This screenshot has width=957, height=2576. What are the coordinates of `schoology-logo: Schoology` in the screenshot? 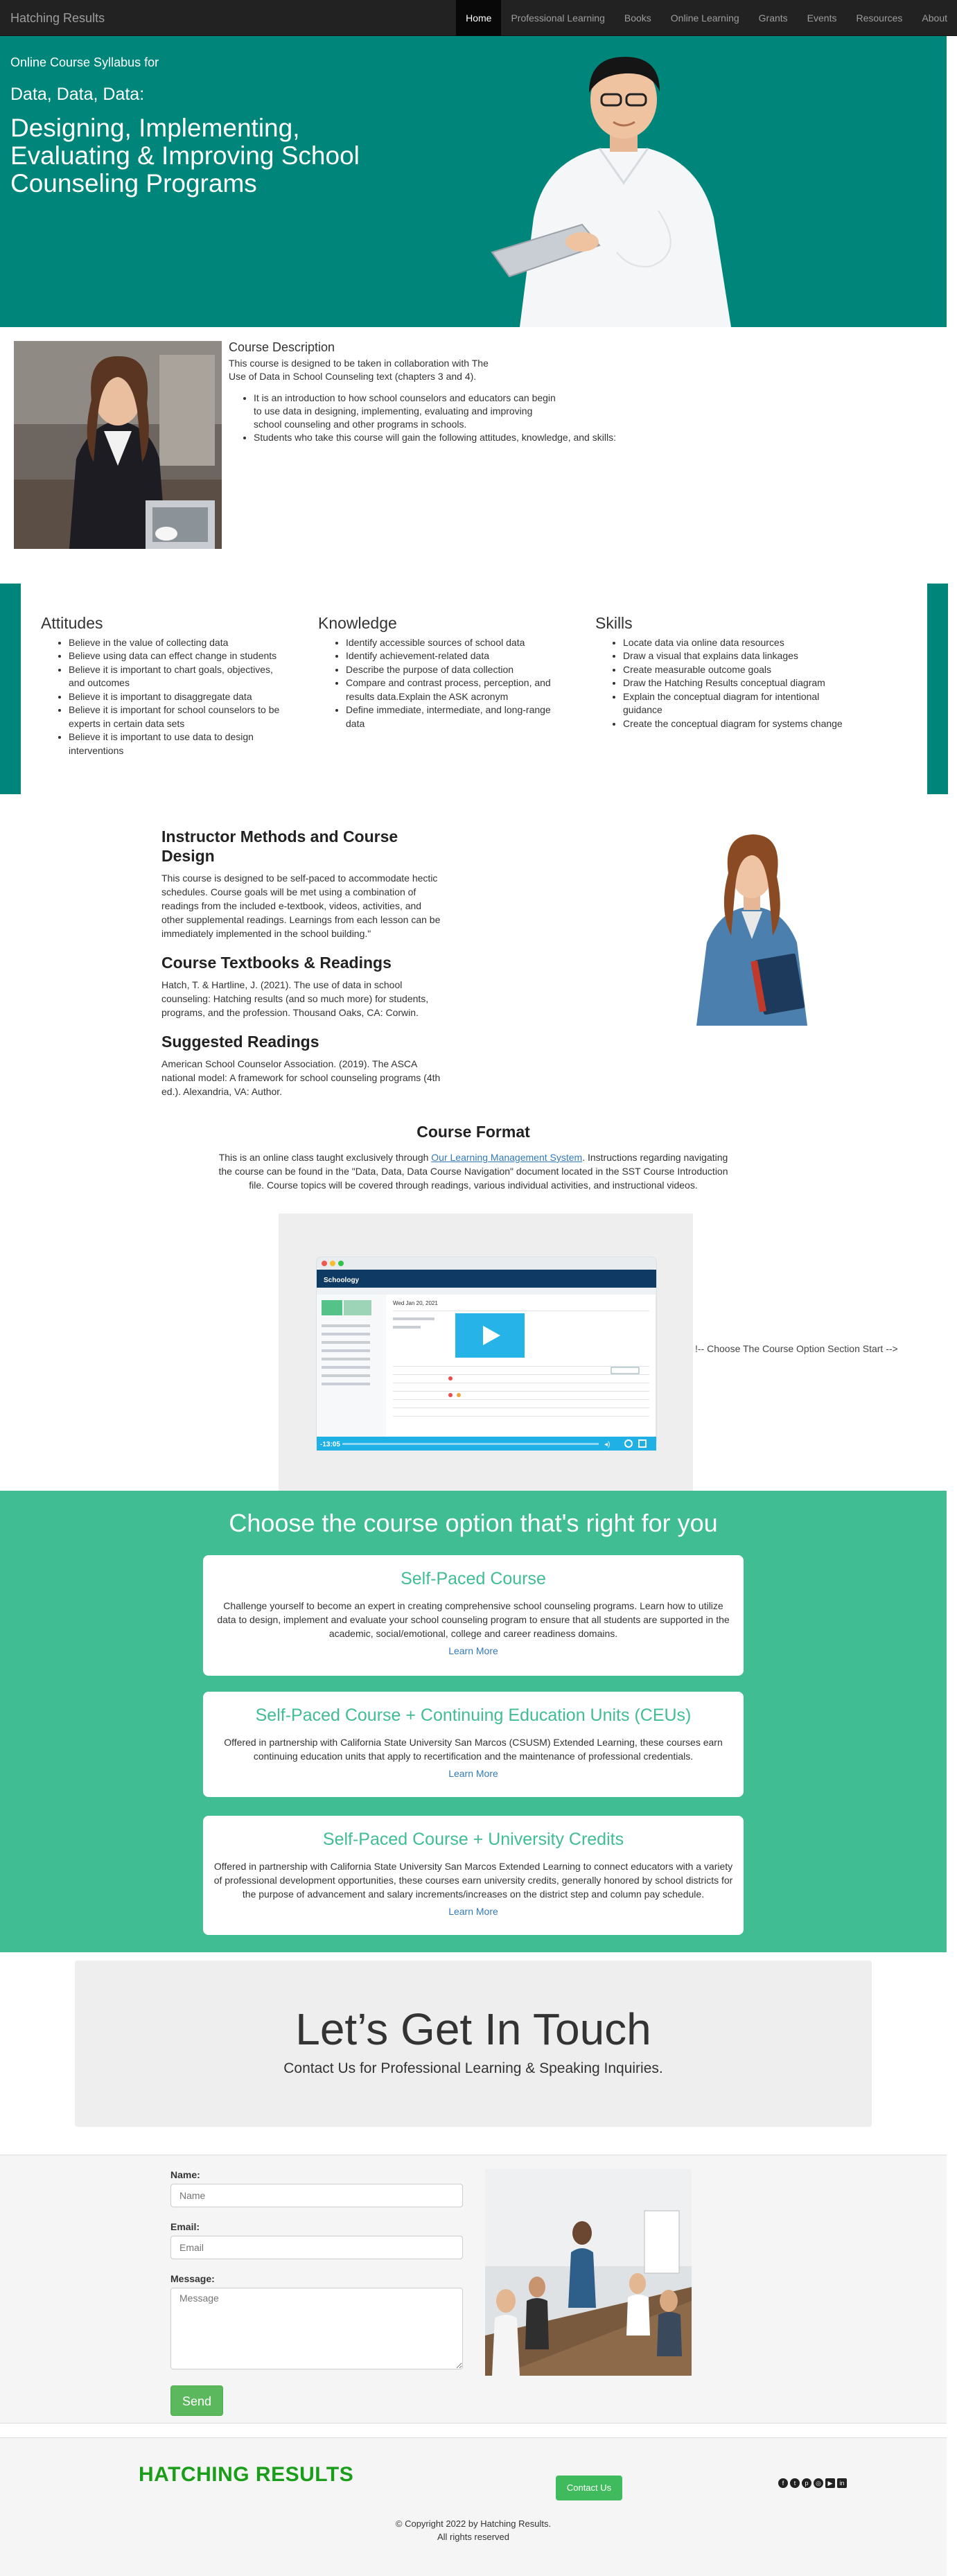 It's located at (342, 1280).